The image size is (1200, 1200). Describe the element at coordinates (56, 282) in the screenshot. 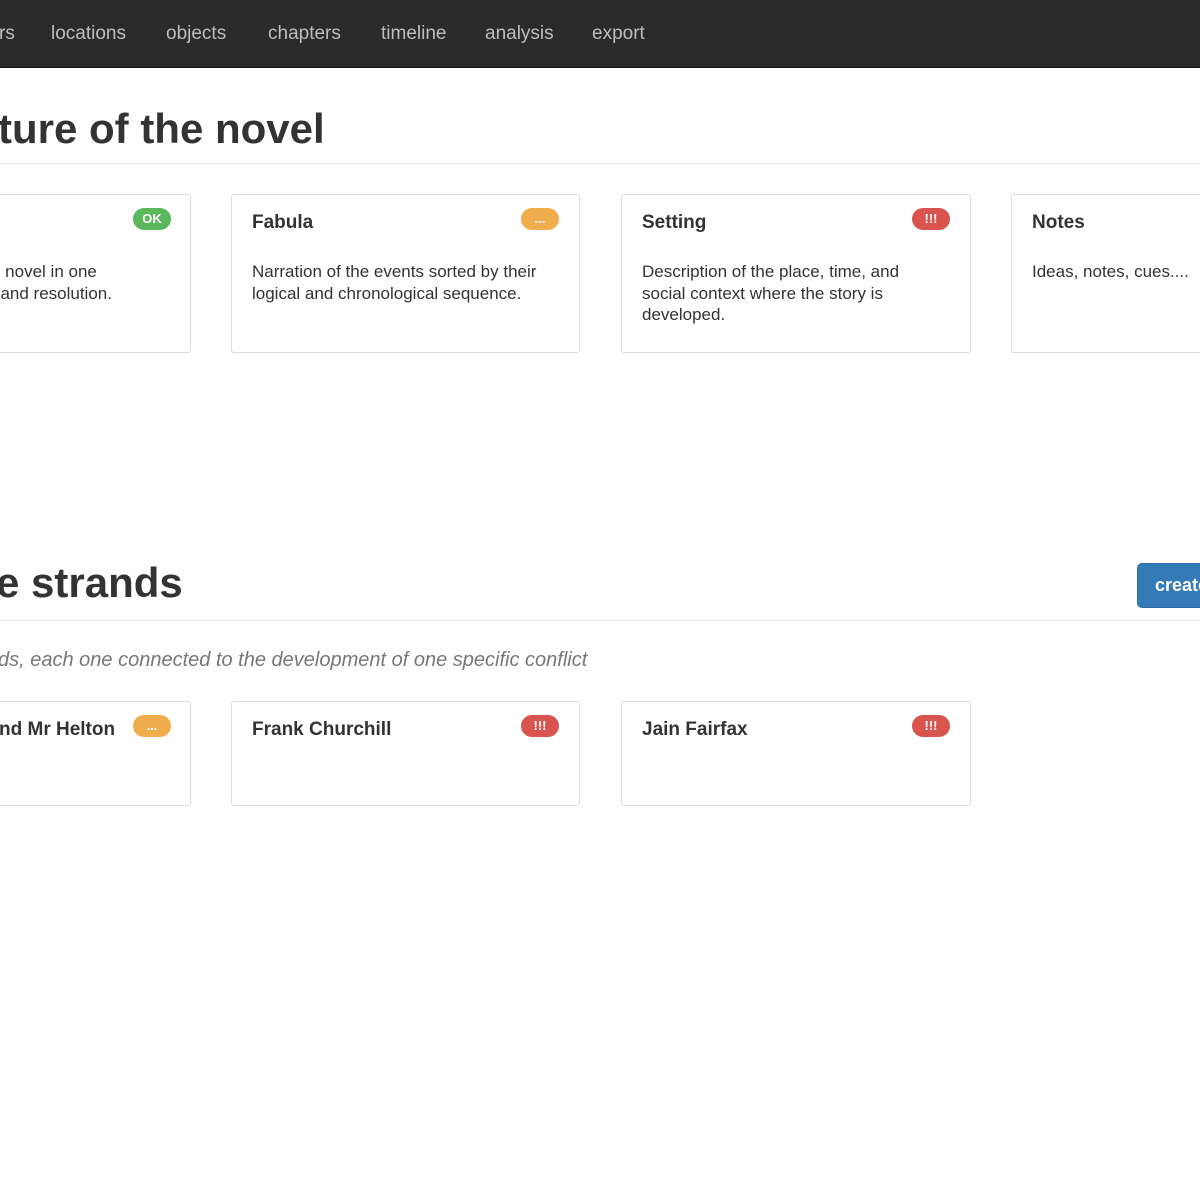

I see `card-description: e novel in one t and resolution.` at that location.